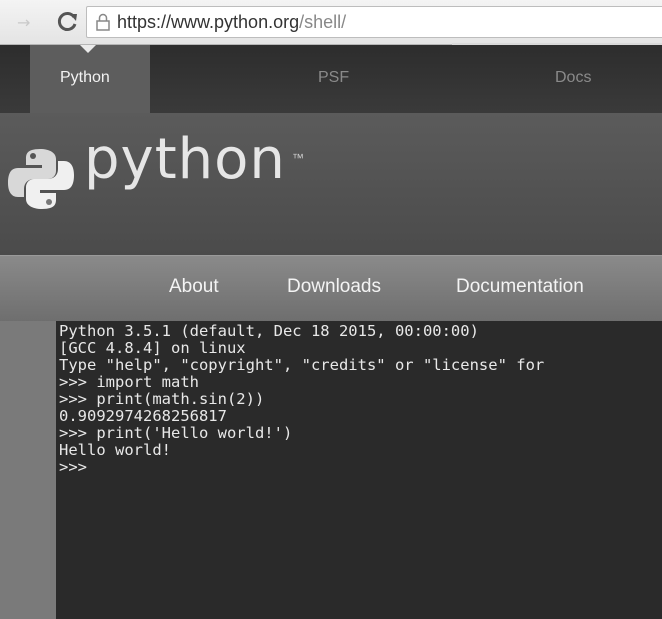 Image resolution: width=662 pixels, height=619 pixels. I want to click on top-nav: Python PSF Docs, so click(331, 79).